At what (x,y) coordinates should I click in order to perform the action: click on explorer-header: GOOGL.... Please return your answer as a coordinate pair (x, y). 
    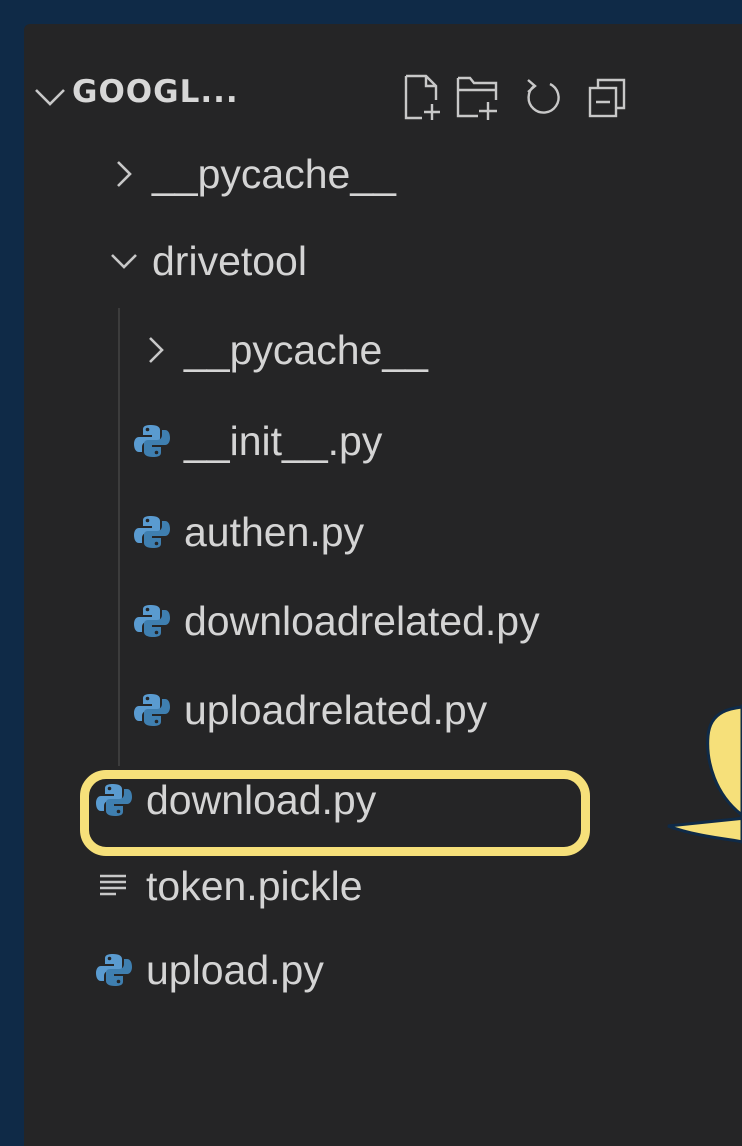
    Looking at the image, I should click on (383, 99).